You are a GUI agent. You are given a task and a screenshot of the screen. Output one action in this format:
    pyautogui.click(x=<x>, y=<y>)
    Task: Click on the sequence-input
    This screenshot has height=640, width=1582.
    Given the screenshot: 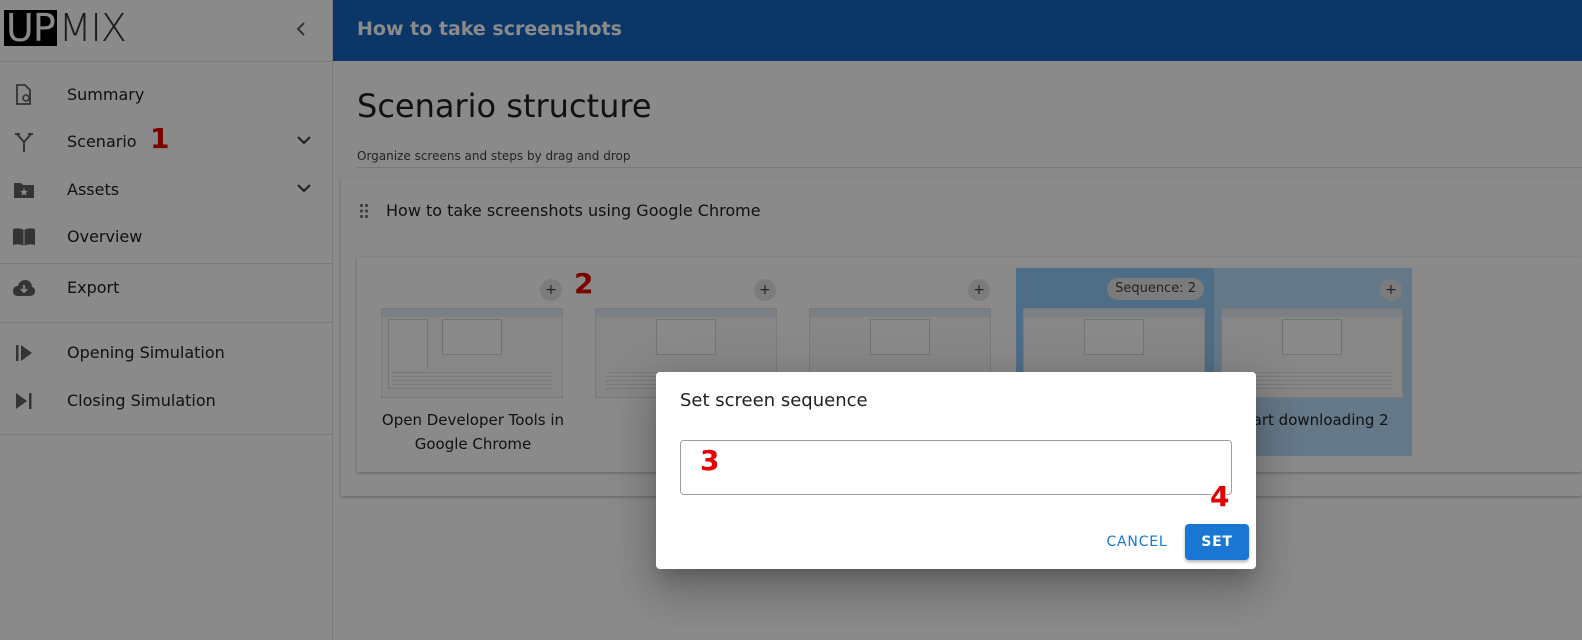 What is the action you would take?
    pyautogui.click(x=956, y=467)
    